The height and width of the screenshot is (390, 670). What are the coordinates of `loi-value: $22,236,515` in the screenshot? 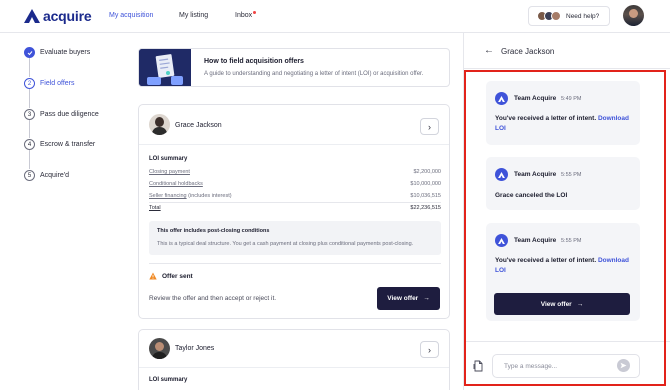 It's located at (425, 208).